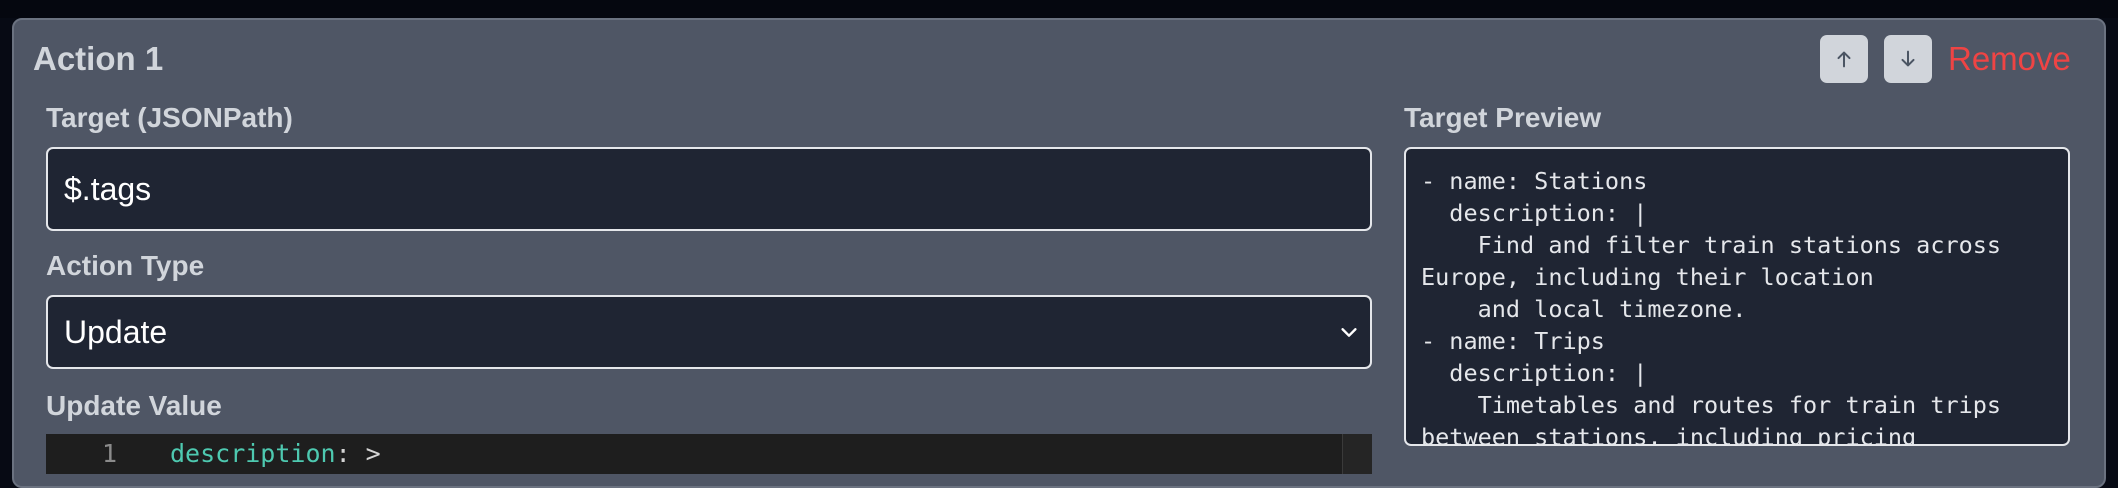 The image size is (2118, 488). I want to click on target-input: $.tags, so click(709, 189).